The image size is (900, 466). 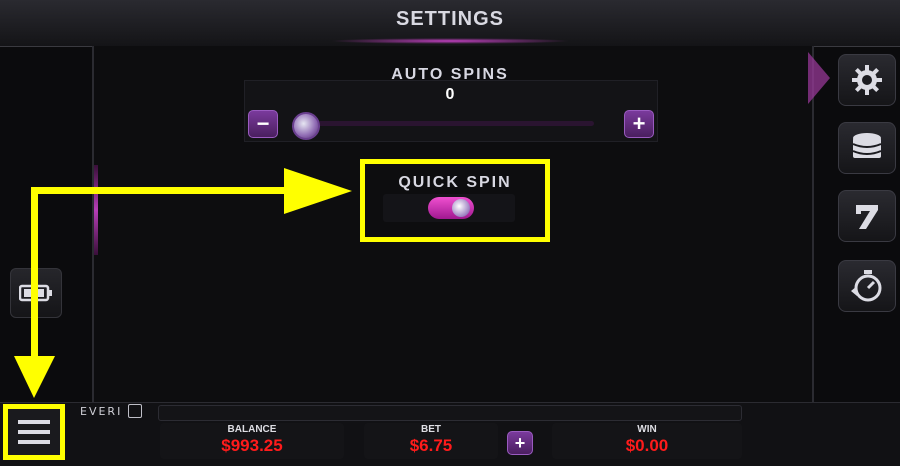 I want to click on bet-display: BET $6.75, so click(x=431, y=441).